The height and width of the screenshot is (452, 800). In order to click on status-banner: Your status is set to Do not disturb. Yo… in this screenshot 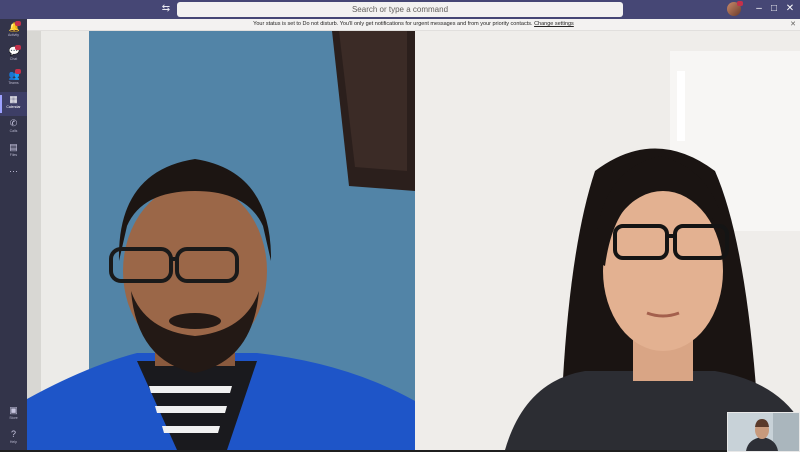, I will do `click(413, 25)`.